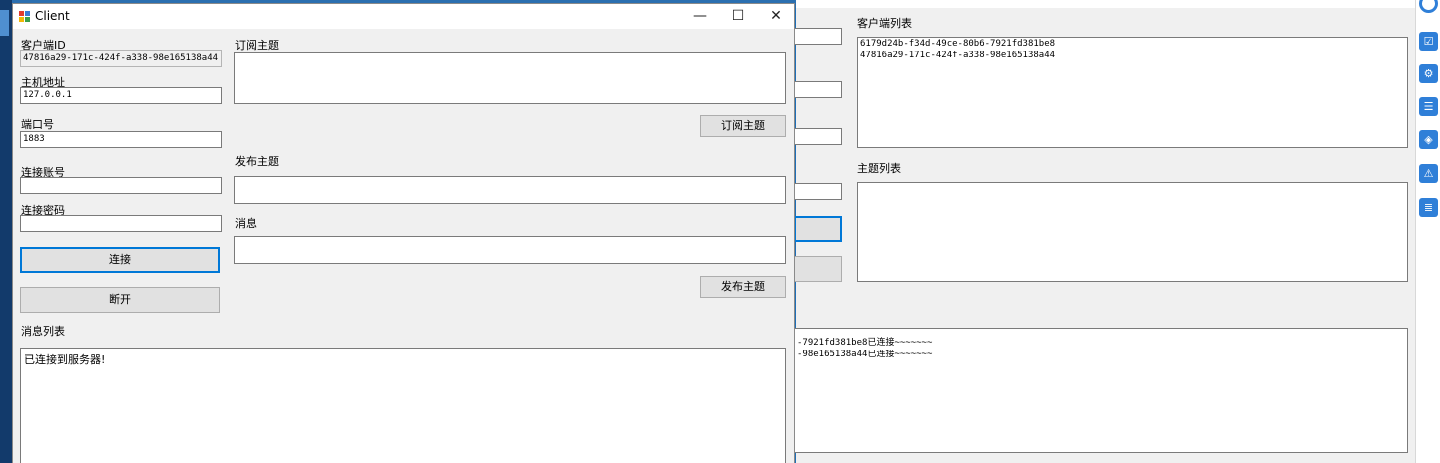  What do you see at coordinates (1132, 232) in the screenshot?
I see `topic-list-box` at bounding box center [1132, 232].